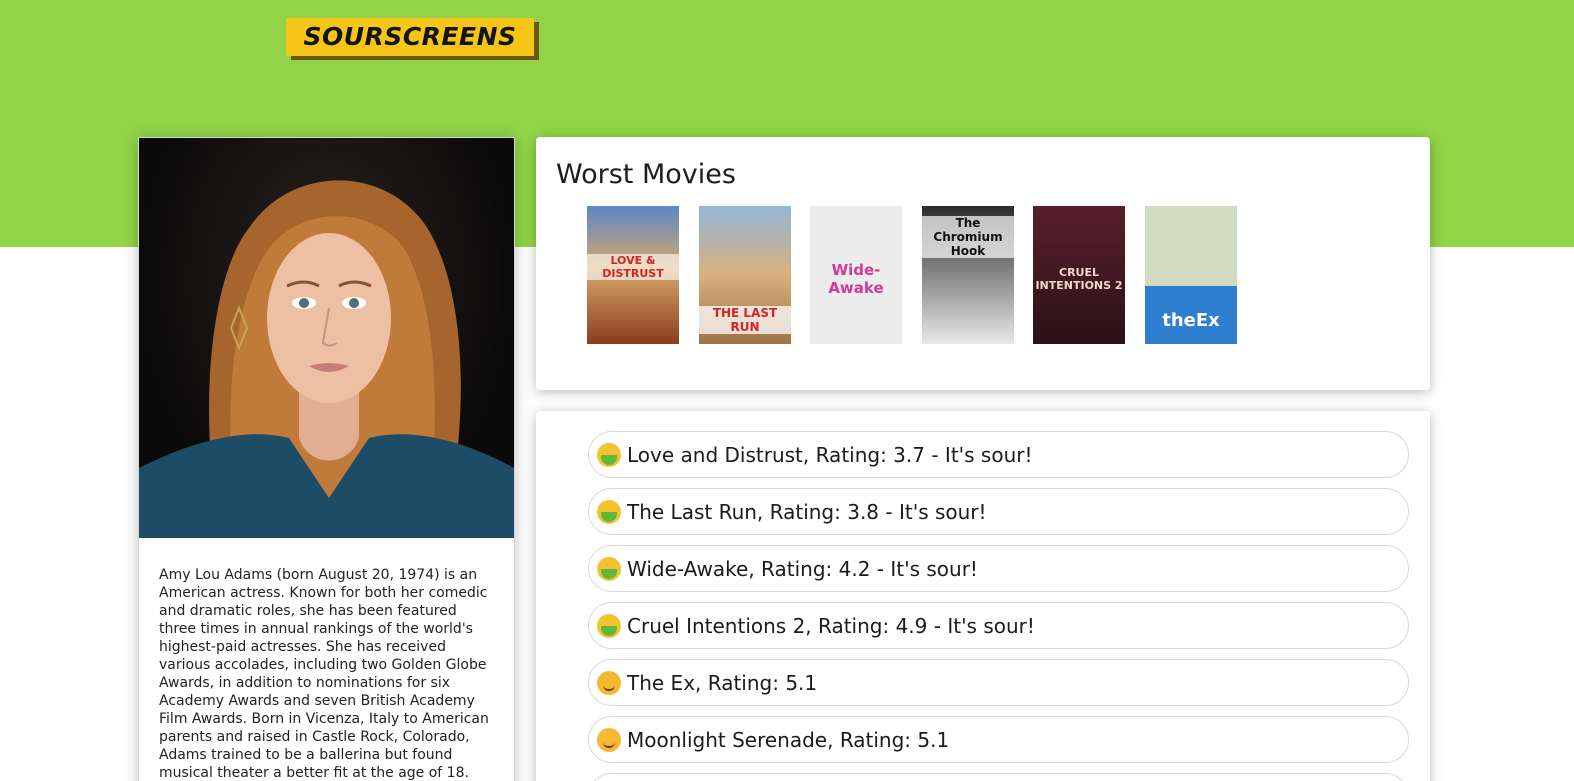 Image resolution: width=1574 pixels, height=781 pixels. I want to click on rating-text: Wide-Awake, Rating: 4.2 - It's sour!, so click(802, 568).